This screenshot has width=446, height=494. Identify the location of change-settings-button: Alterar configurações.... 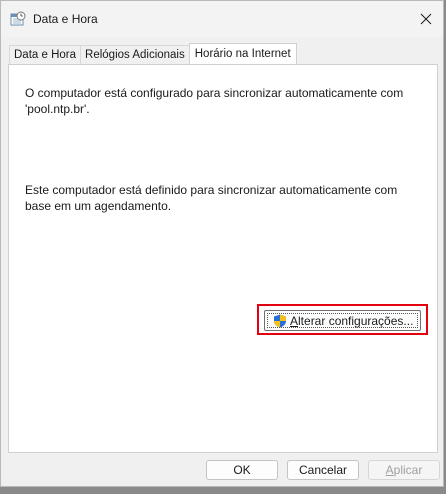
(342, 320).